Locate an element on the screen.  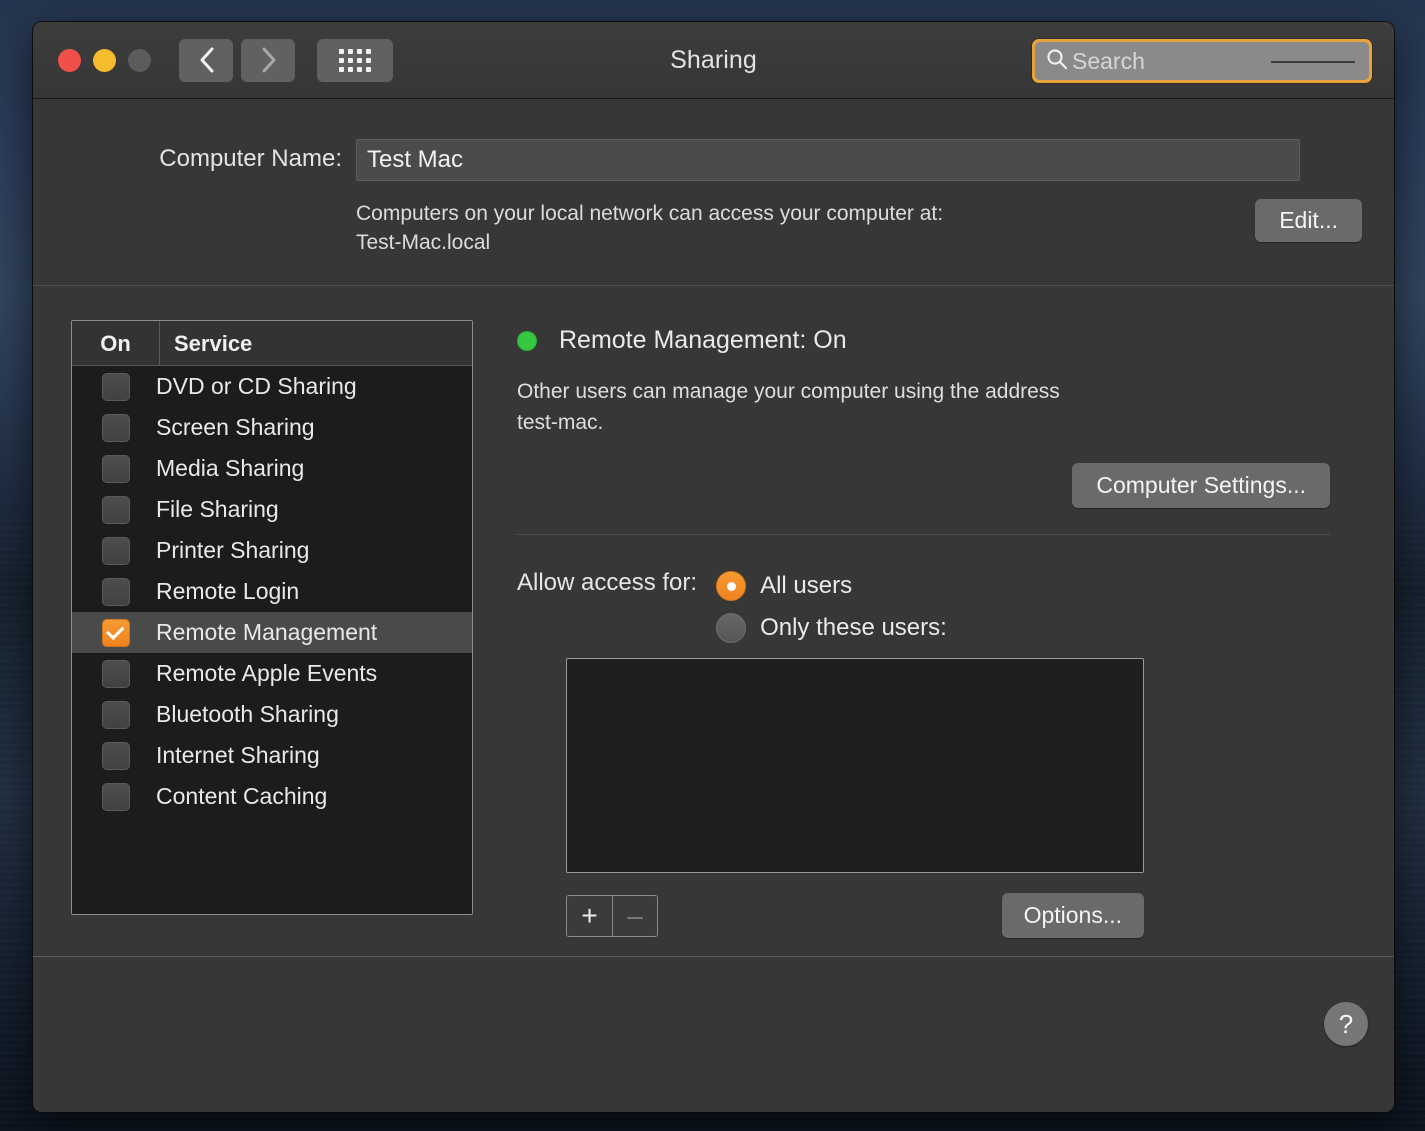
allowed-users-list is located at coordinates (855, 765).